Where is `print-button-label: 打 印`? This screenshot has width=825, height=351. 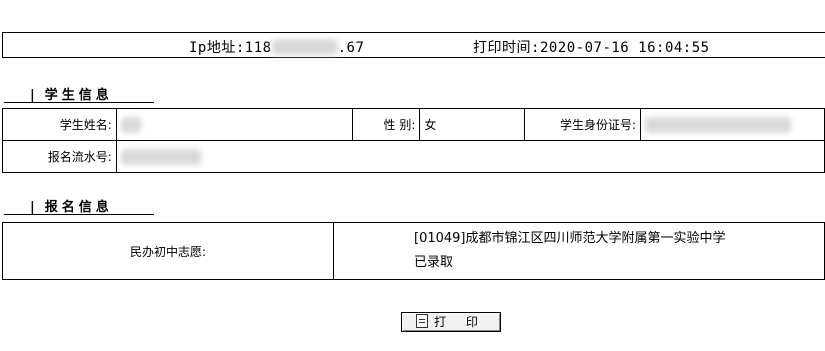
print-button-label: 打 印 is located at coordinates (460, 322).